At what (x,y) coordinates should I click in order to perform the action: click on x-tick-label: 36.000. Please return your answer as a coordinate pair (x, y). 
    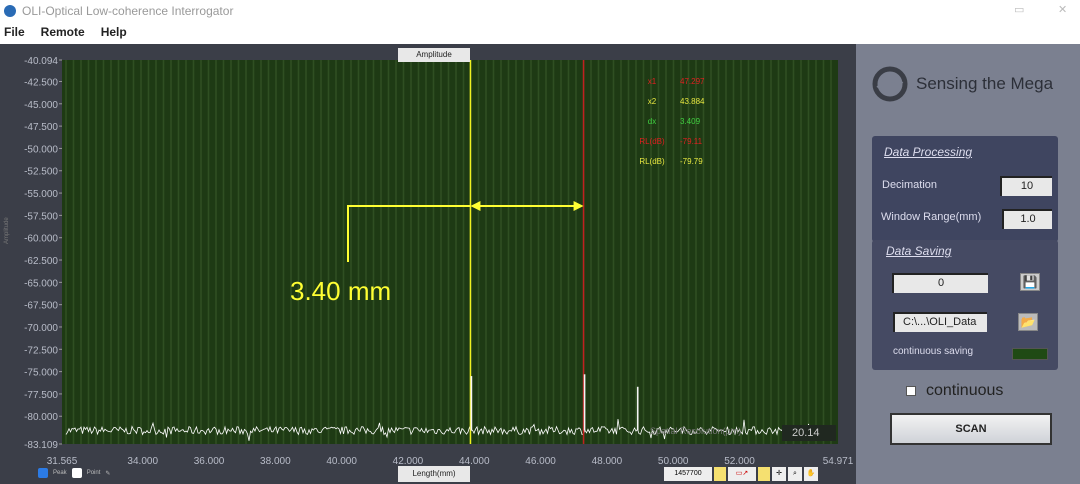
    Looking at the image, I should click on (209, 461).